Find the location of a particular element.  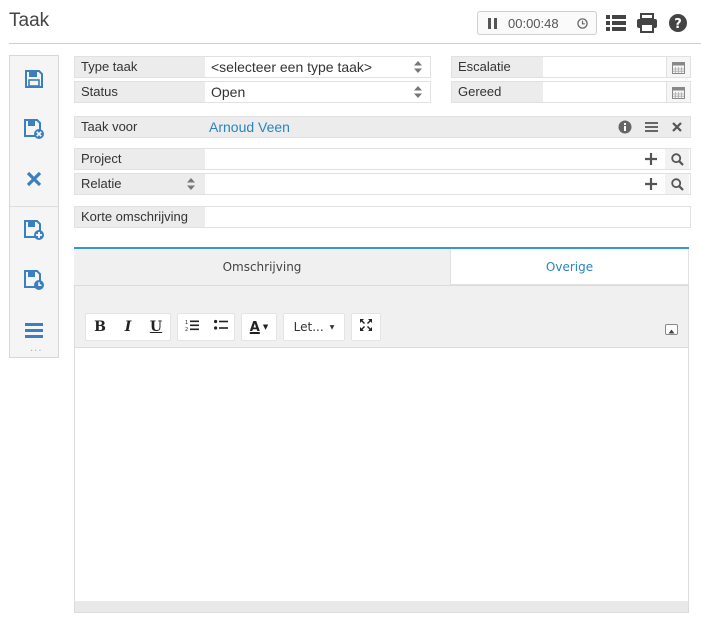

escalatie-field: Escalatie is located at coordinates (571, 67).